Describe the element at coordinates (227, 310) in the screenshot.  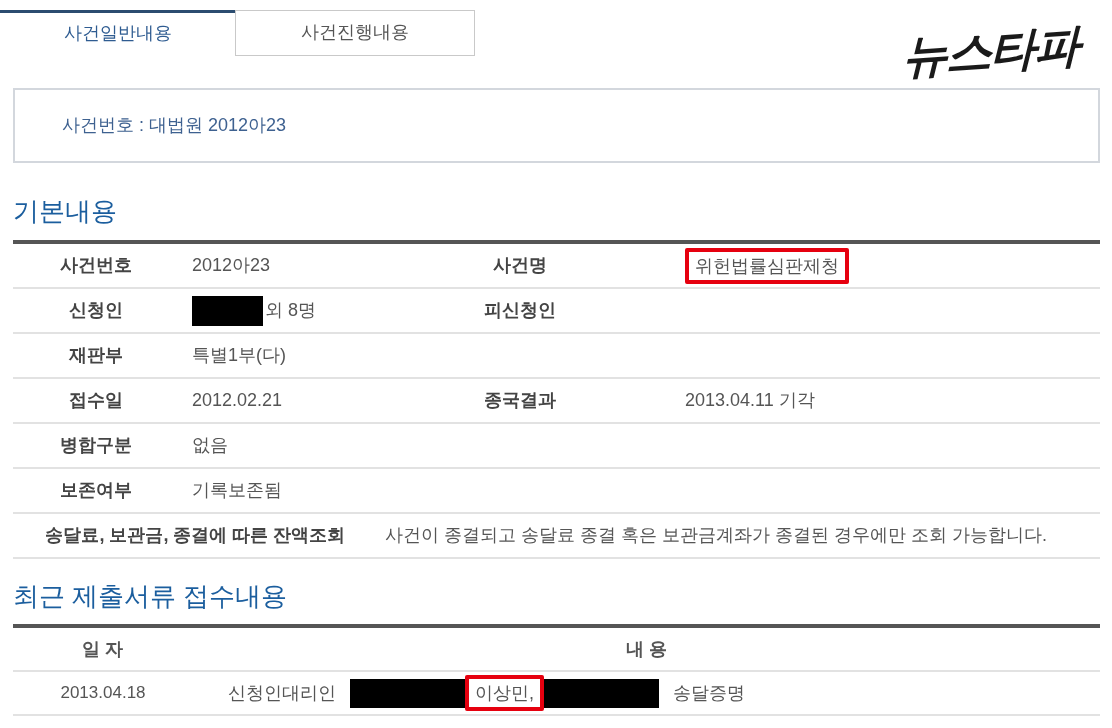
I see `redaction-bar` at that location.